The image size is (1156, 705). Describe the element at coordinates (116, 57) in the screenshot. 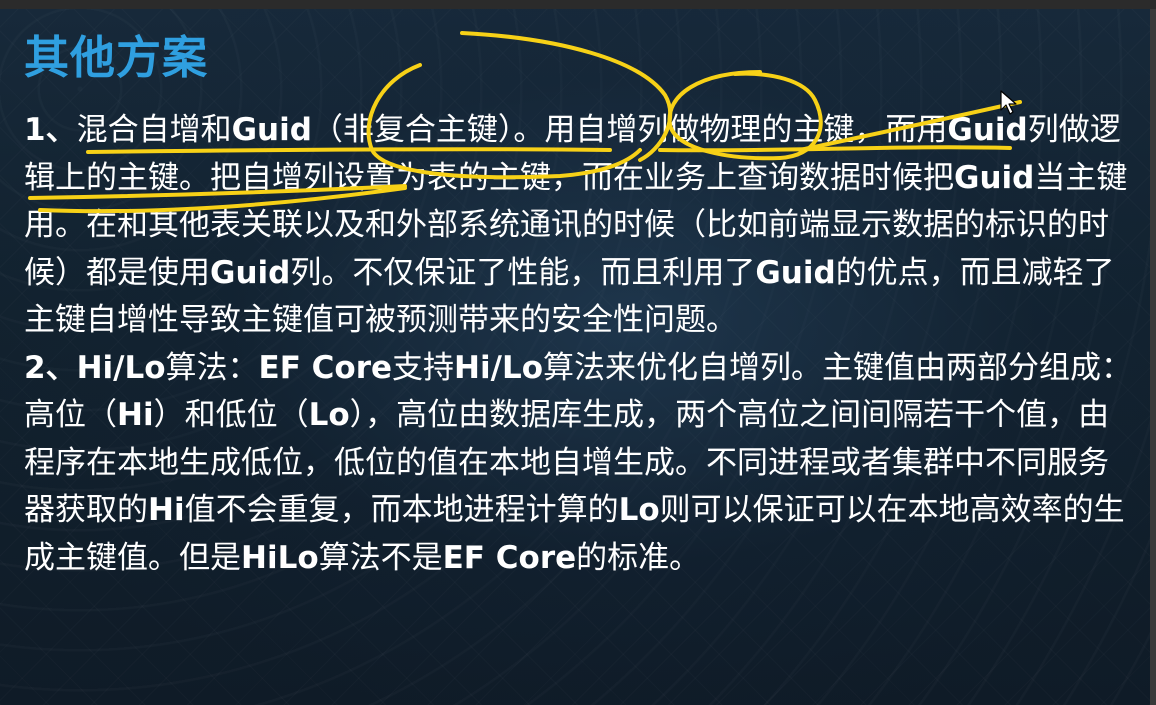

I see `slide-title: 其他方案` at that location.